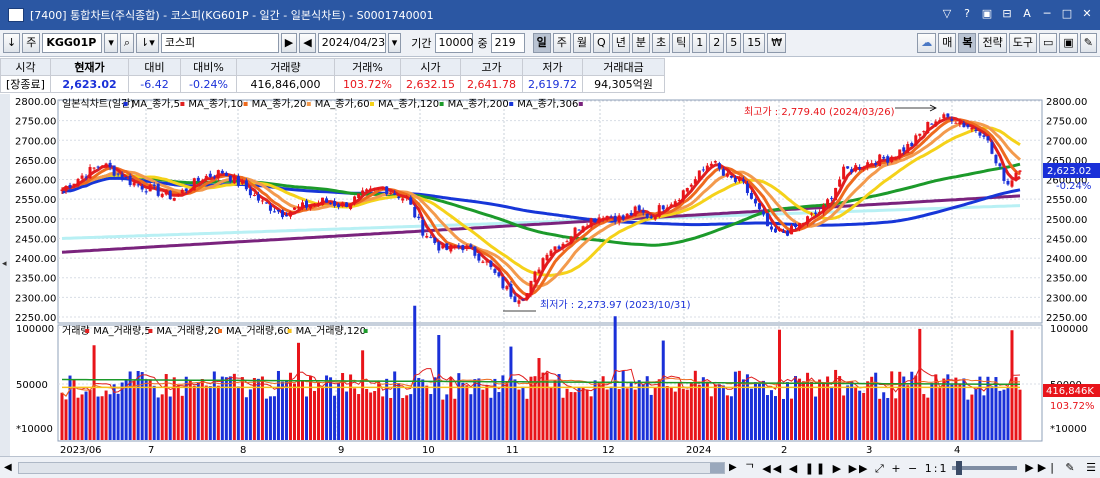 The height and width of the screenshot is (478, 1100). Describe the element at coordinates (754, 43) in the screenshot. I see `interval-15: 15` at that location.